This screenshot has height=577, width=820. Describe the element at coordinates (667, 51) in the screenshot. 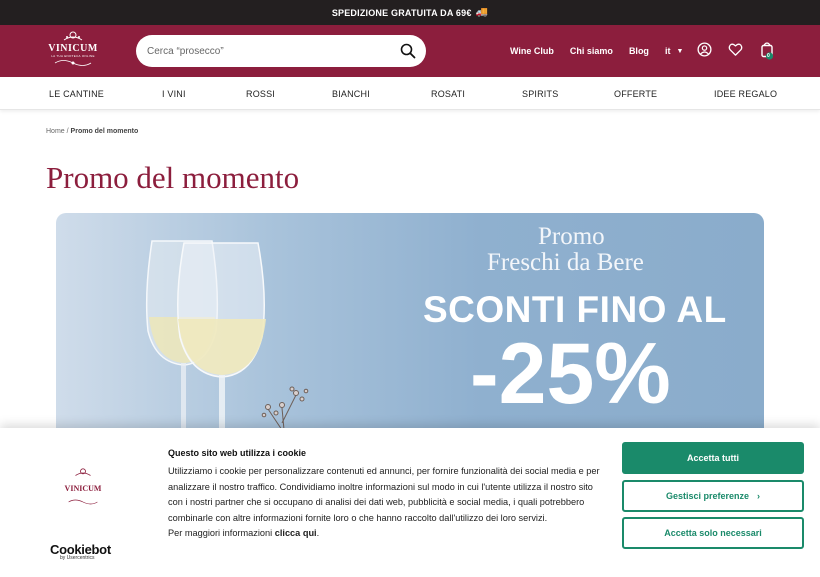

I see `language-label: it` at that location.